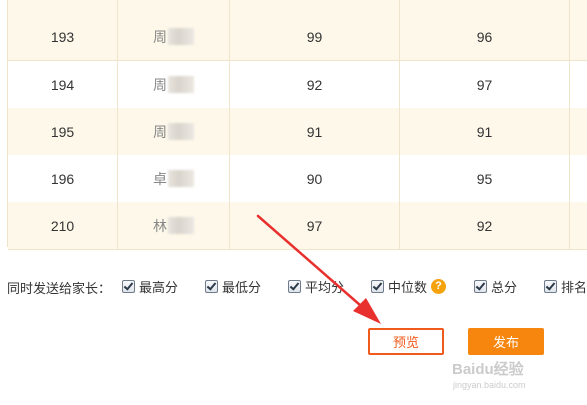 Image resolution: width=587 pixels, height=405 pixels. What do you see at coordinates (485, 36) in the screenshot?
I see `score-cell: 96` at bounding box center [485, 36].